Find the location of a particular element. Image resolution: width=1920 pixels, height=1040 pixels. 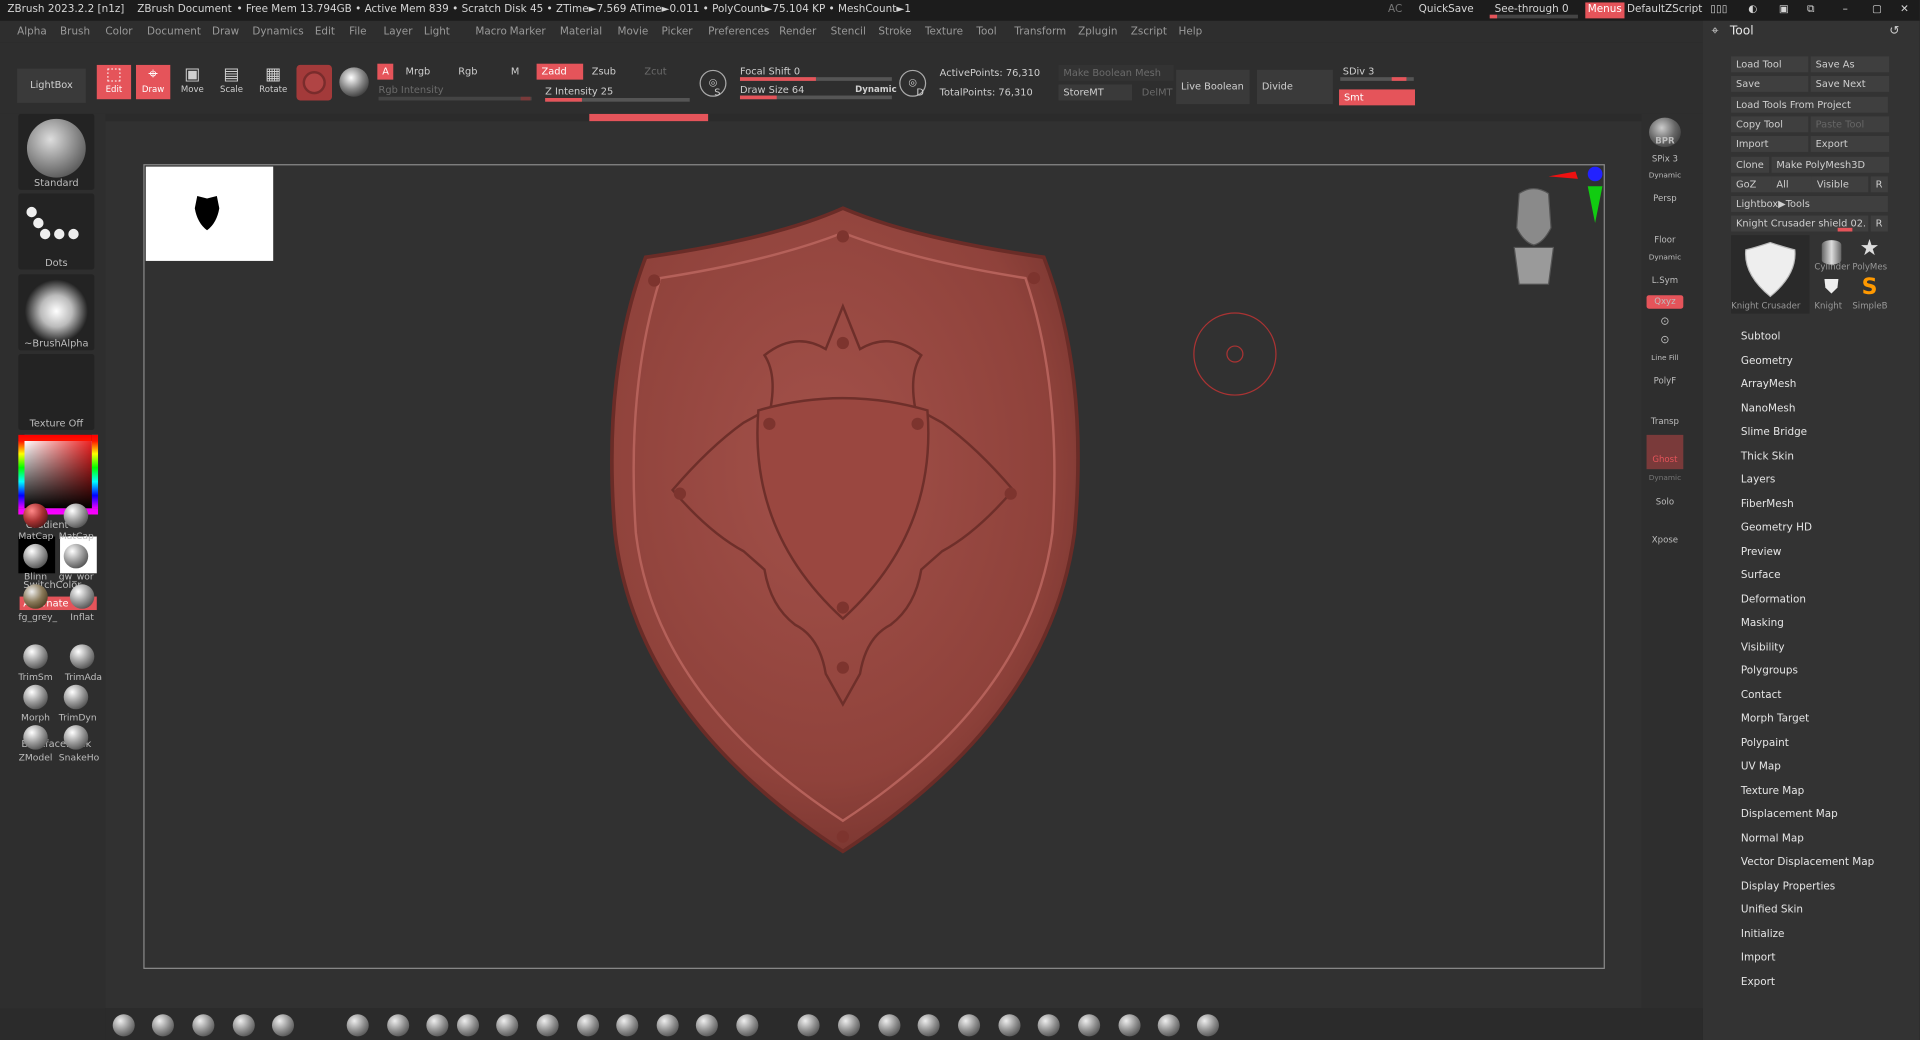

live-boolean-button: Live Boolean is located at coordinates (1213, 87).